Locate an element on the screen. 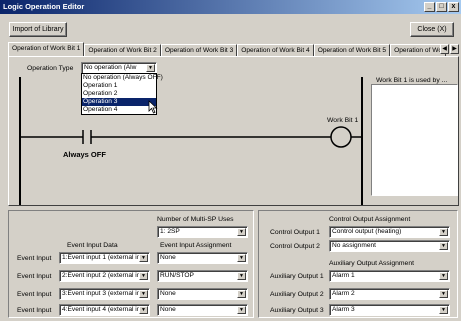 This screenshot has height=321, width=461. coil-icon is located at coordinates (341, 137).